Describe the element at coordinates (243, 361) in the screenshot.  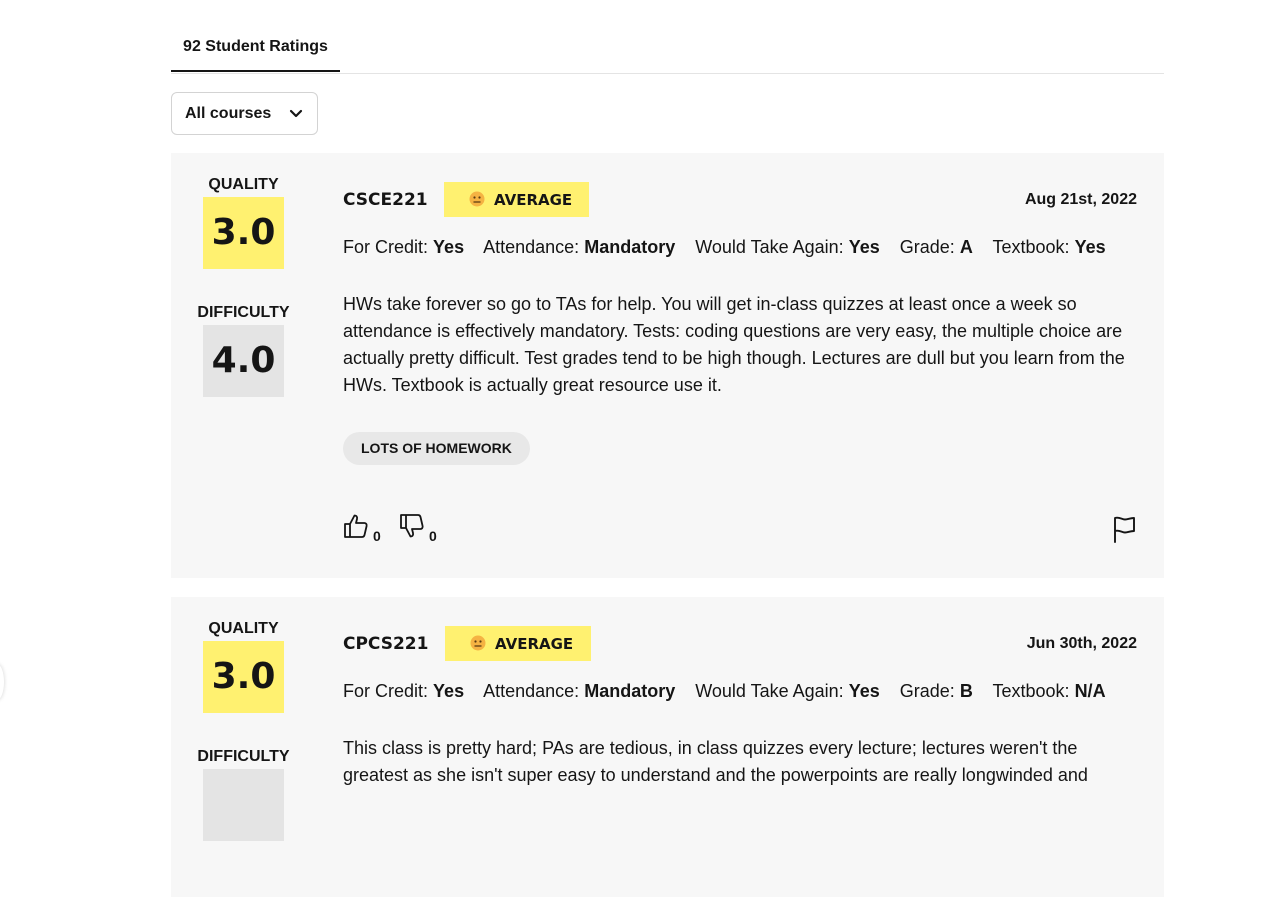
I see `difficulty-score: 4.0` at that location.